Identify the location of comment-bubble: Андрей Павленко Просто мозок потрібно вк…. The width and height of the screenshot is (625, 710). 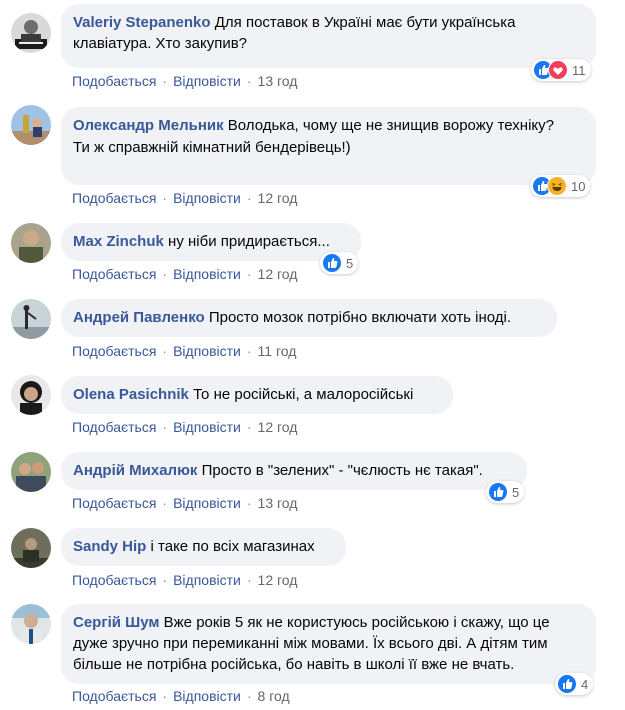
(309, 318).